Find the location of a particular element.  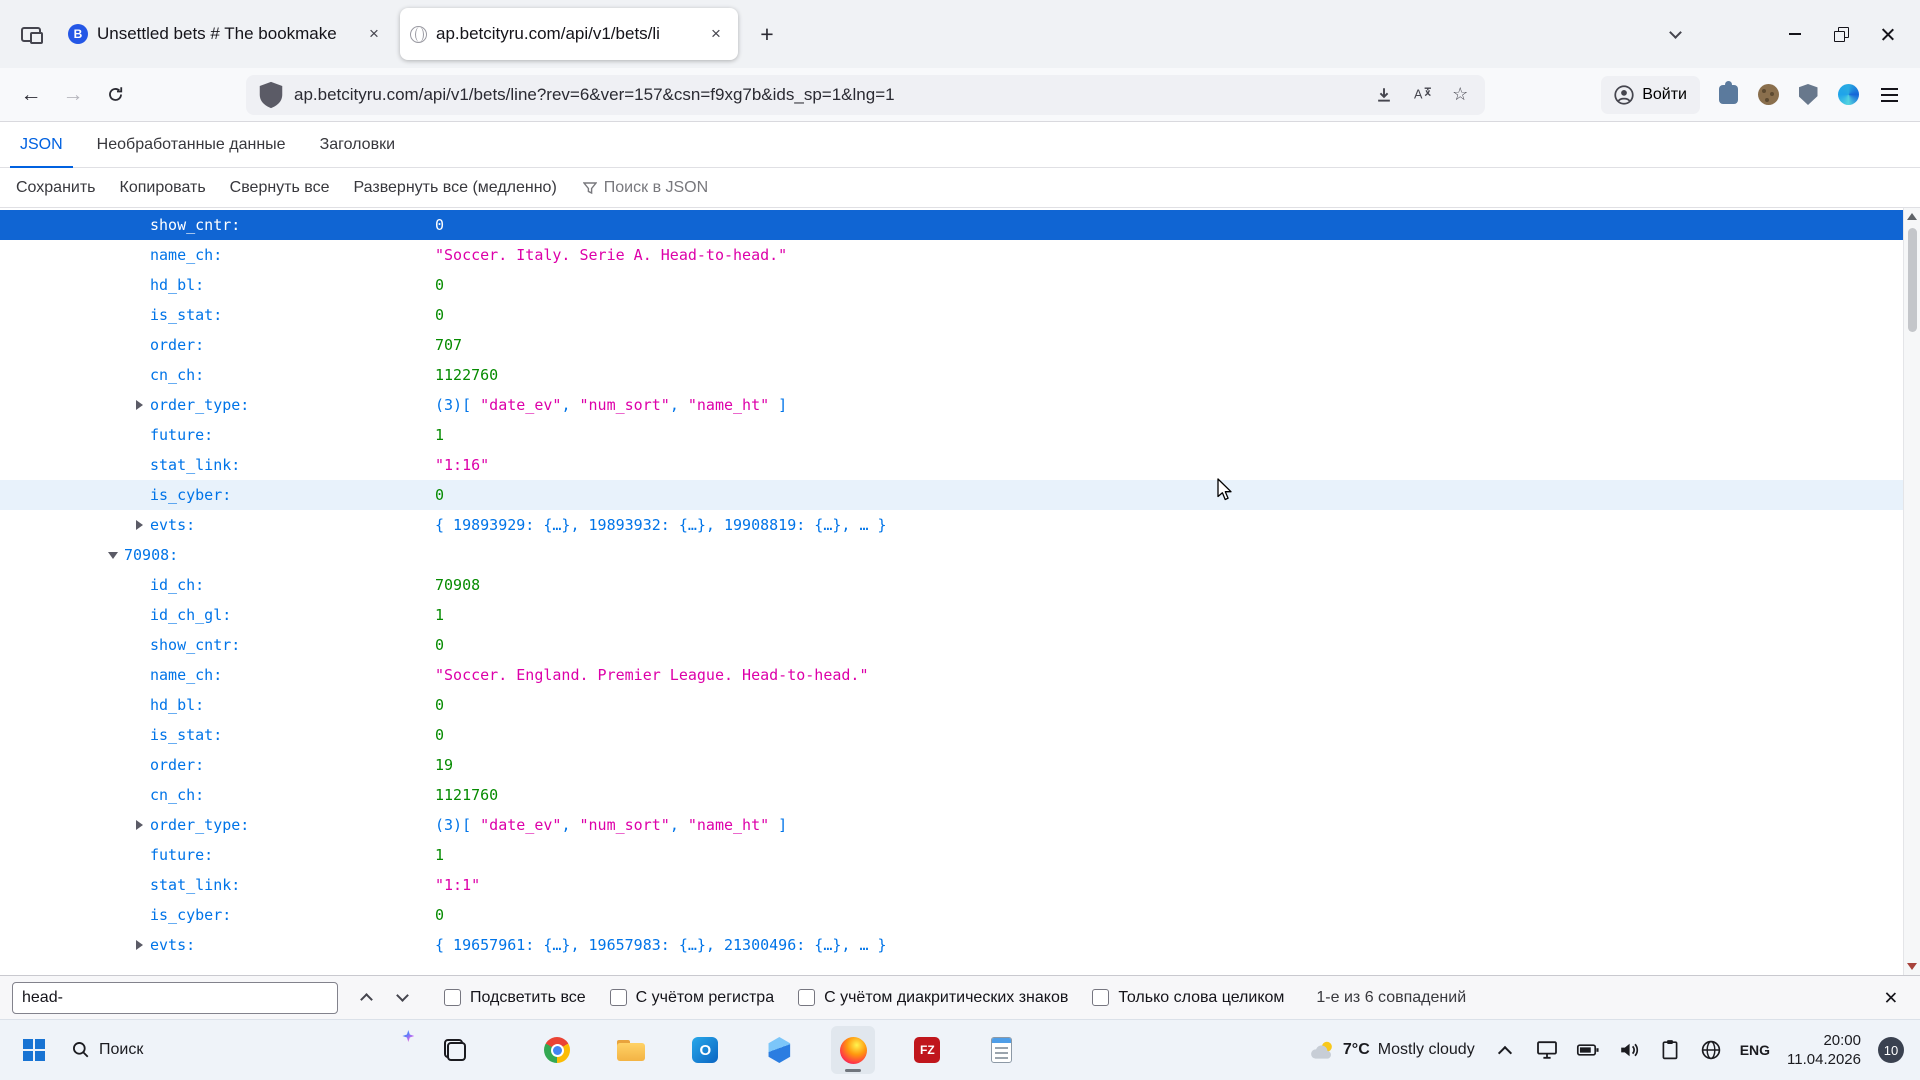

battery-icon is located at coordinates (1588, 1050).